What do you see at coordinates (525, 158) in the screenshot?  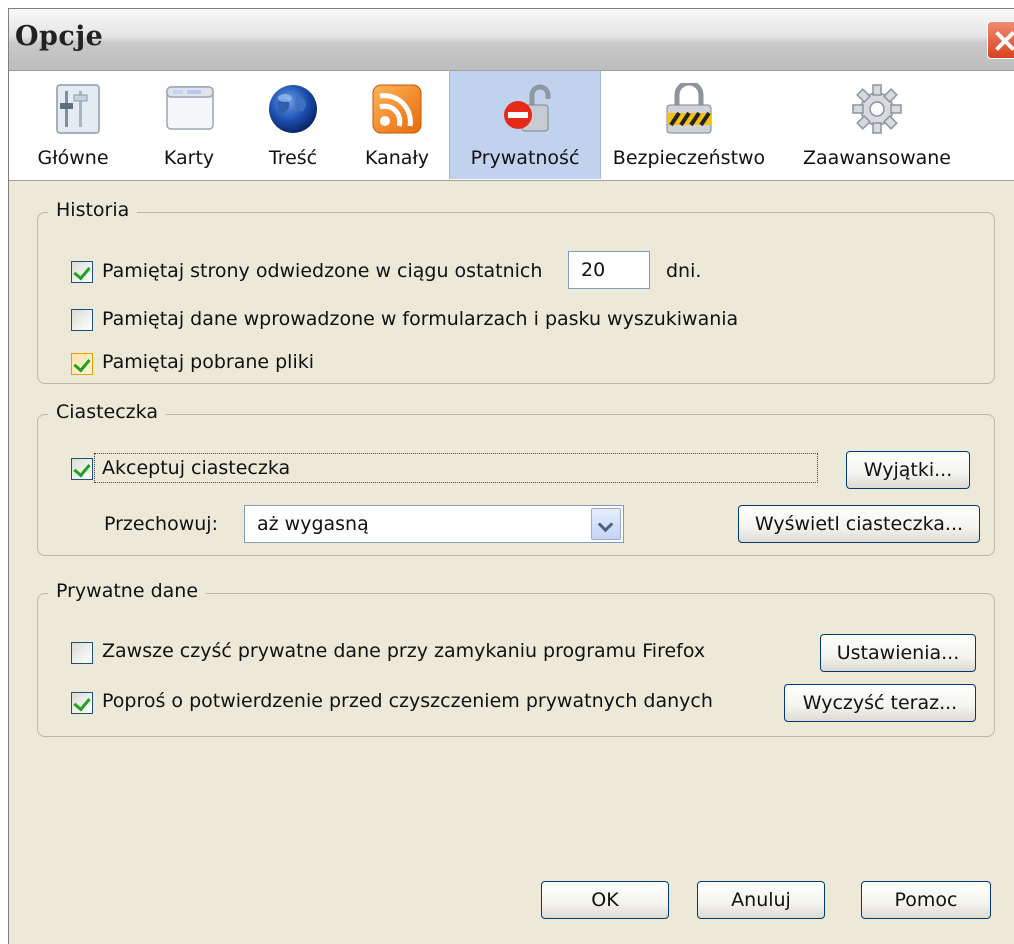 I see `tab-privacy-label: Prywatność` at bounding box center [525, 158].